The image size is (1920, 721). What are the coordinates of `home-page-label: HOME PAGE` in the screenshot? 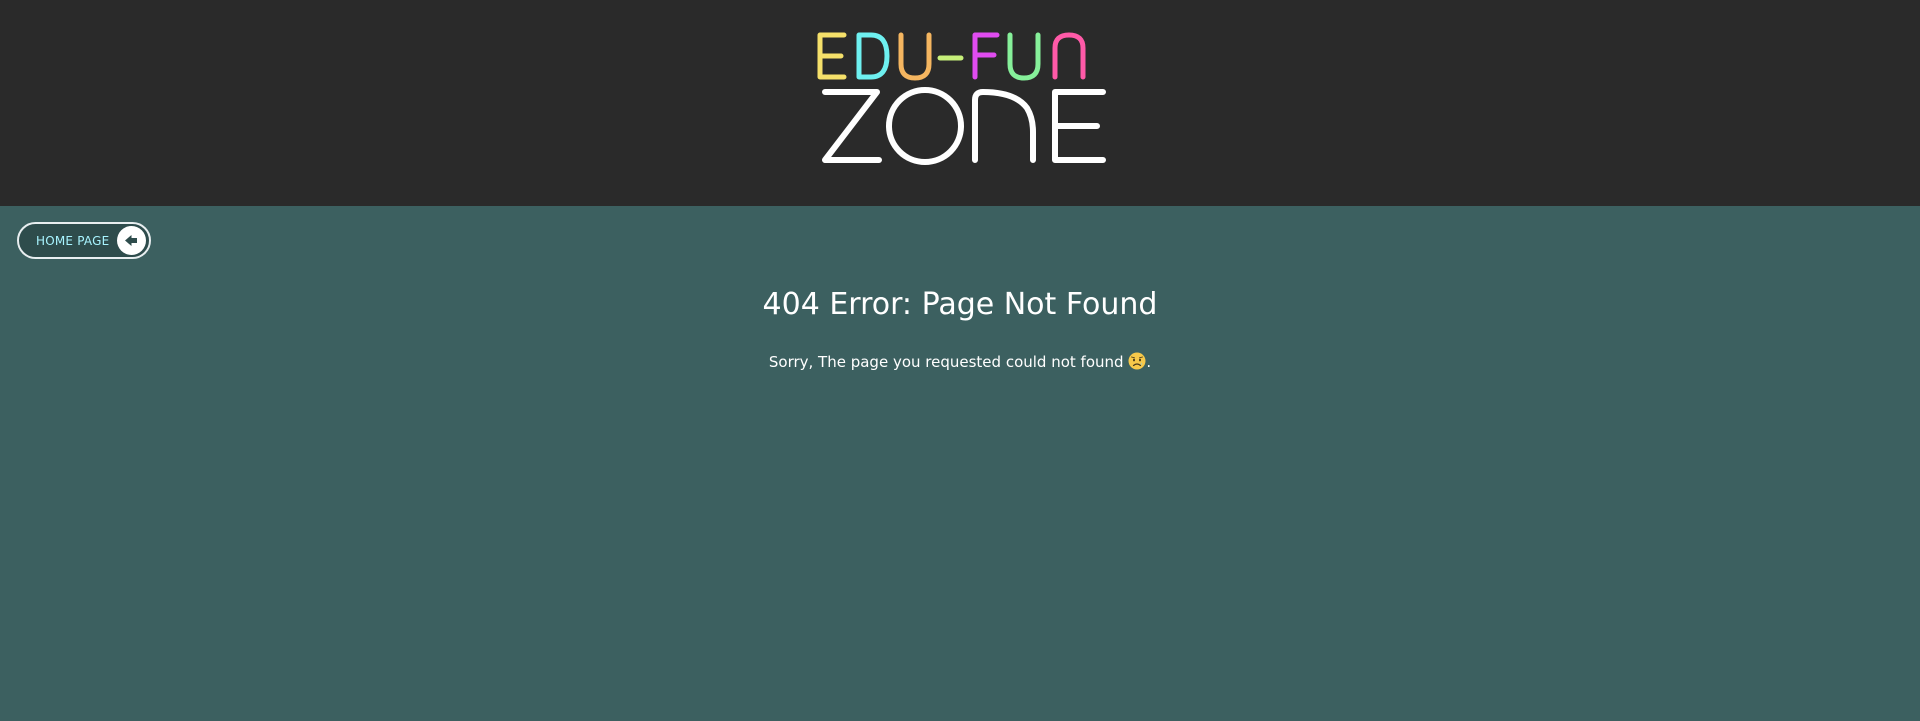 It's located at (73, 241).